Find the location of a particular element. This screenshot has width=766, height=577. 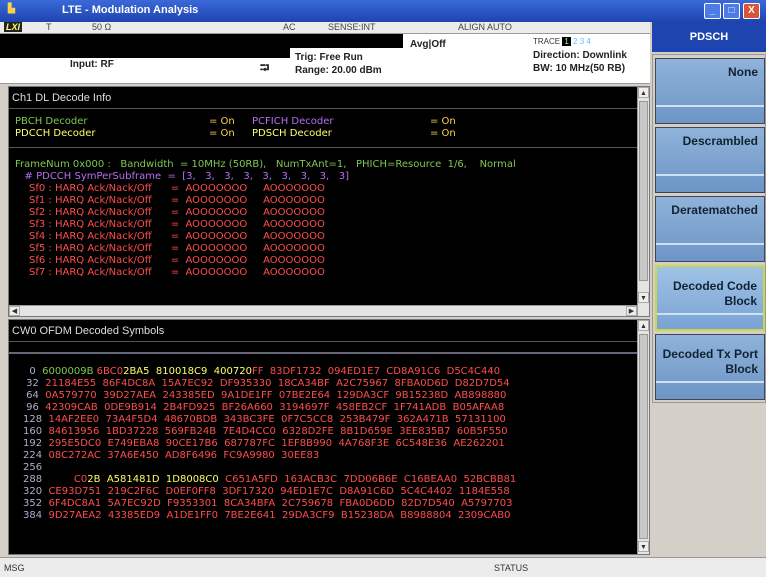

app-icon: ▙ is located at coordinates (11, 8).